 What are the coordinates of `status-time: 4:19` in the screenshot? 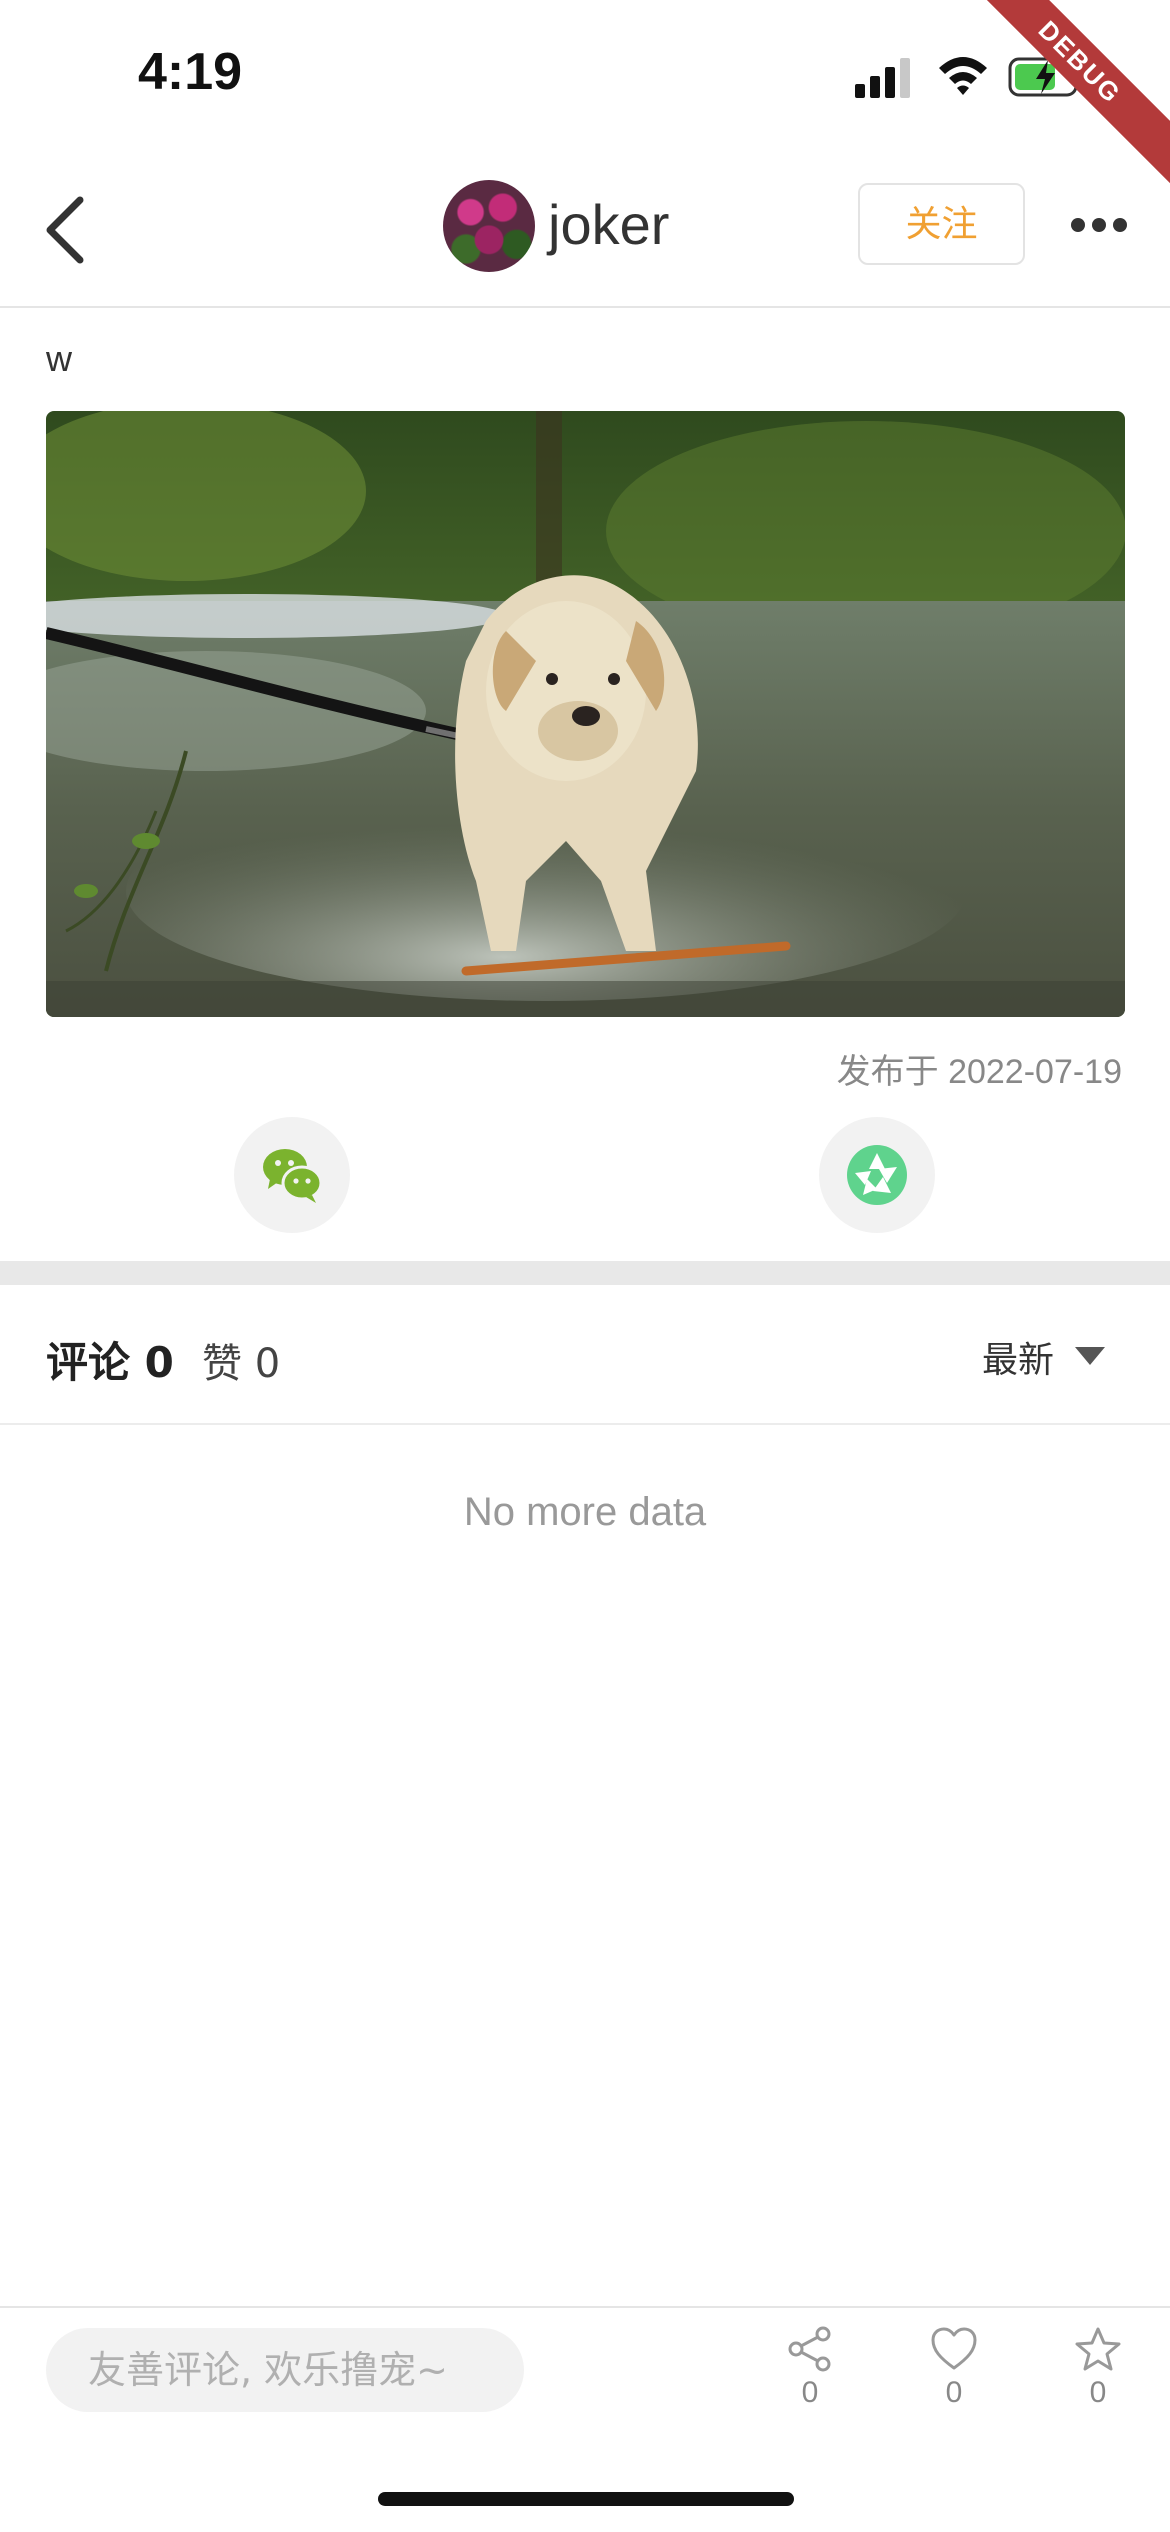 It's located at (190, 72).